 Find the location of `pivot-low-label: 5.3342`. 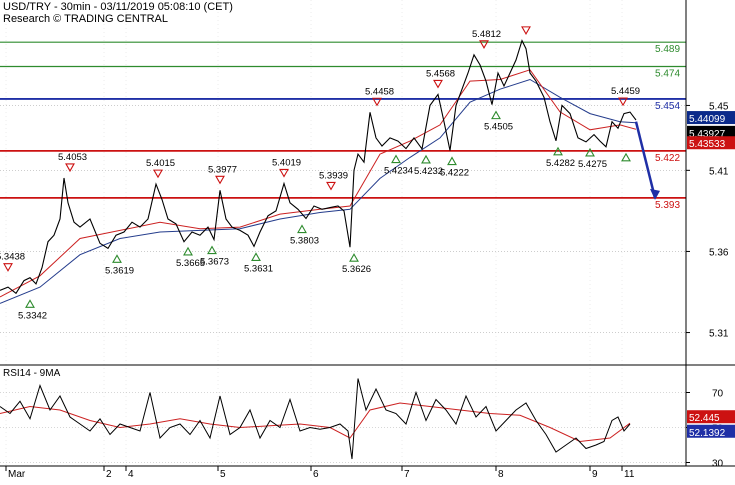

pivot-low-label: 5.3342 is located at coordinates (32, 315).